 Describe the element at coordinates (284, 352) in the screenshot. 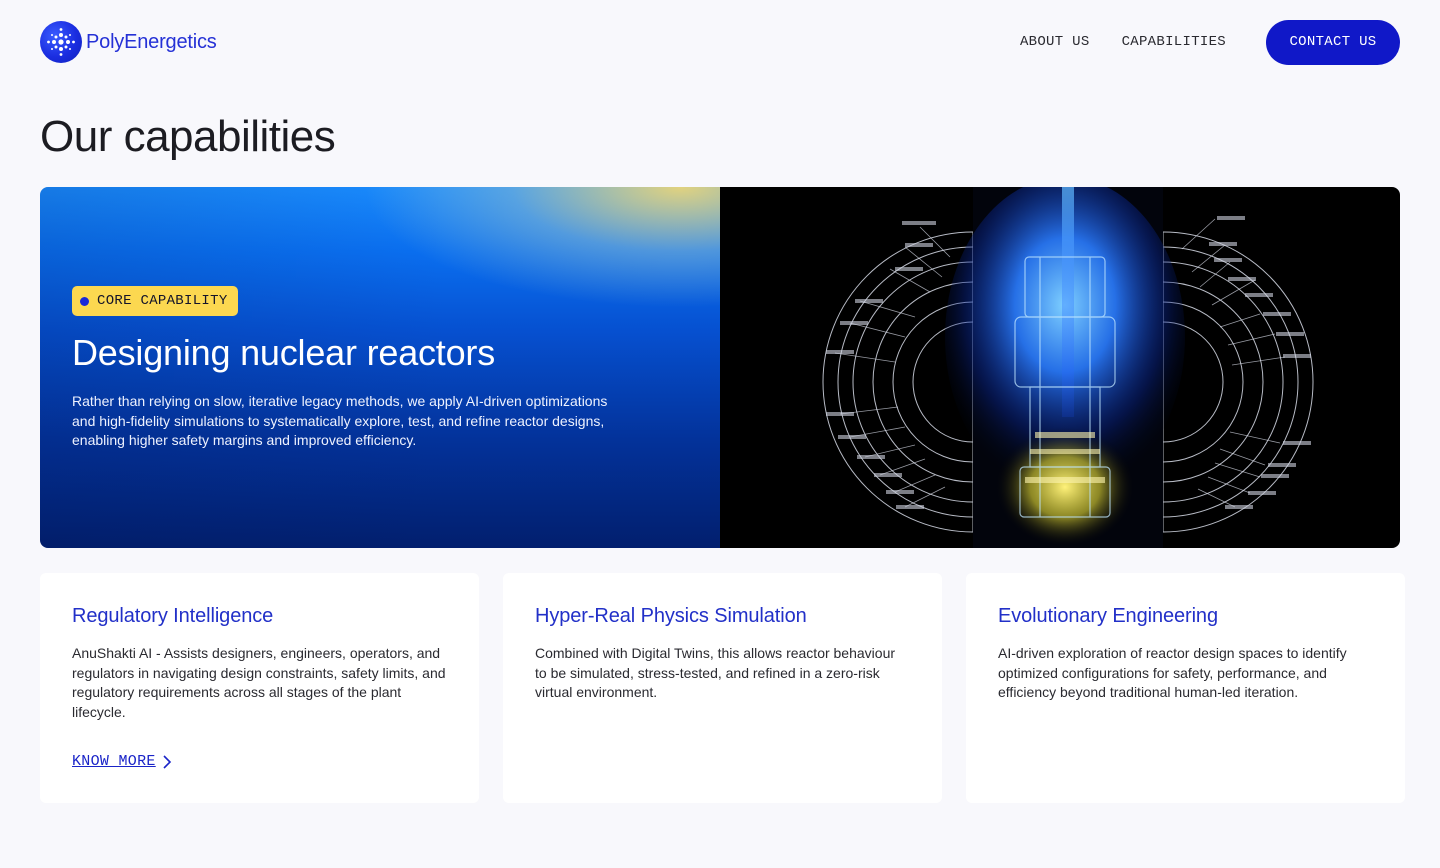

I see `hero-title: Designing nuclear reactors` at that location.